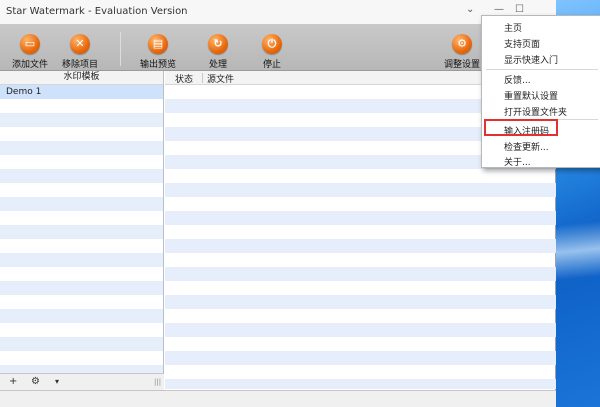 This screenshot has width=600, height=407. What do you see at coordinates (81, 92) in the screenshot?
I see `template-item-demo-1: Demo 1` at bounding box center [81, 92].